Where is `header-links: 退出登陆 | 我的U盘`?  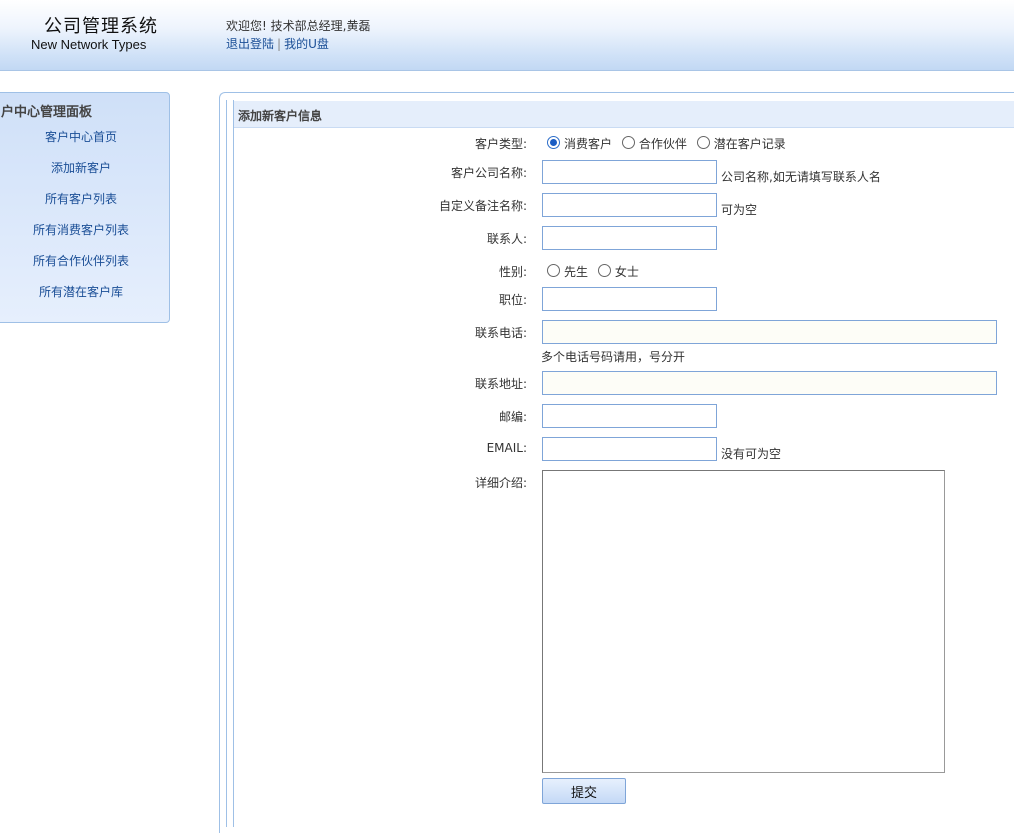
header-links: 退出登陆 | 我的U盘 is located at coordinates (277, 43).